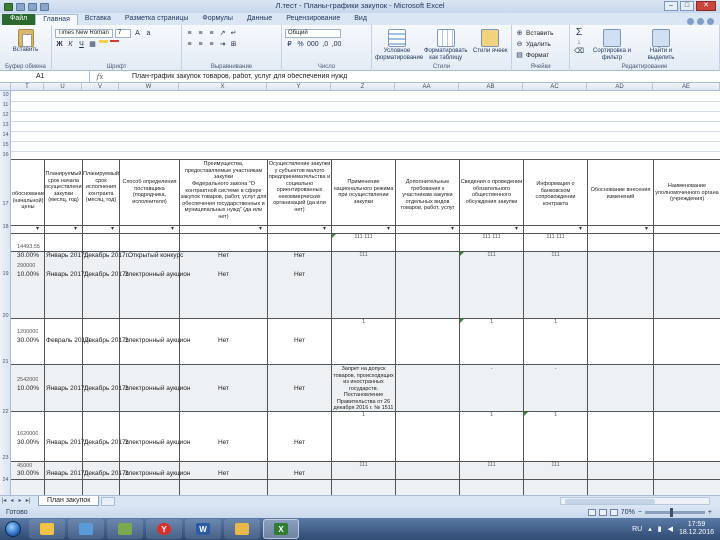 The image size is (720, 540). What do you see at coordinates (555, 415) in the screenshot?
I see `cell-bank: 1` at bounding box center [555, 415].